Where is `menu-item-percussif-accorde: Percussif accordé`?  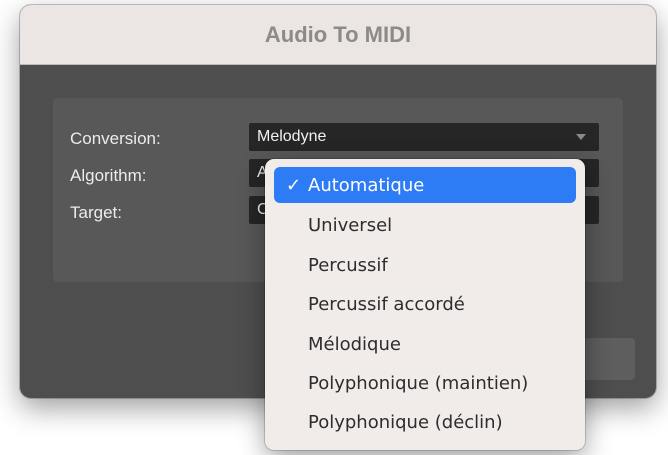
menu-item-percussif-accorde: Percussif accordé is located at coordinates (425, 304).